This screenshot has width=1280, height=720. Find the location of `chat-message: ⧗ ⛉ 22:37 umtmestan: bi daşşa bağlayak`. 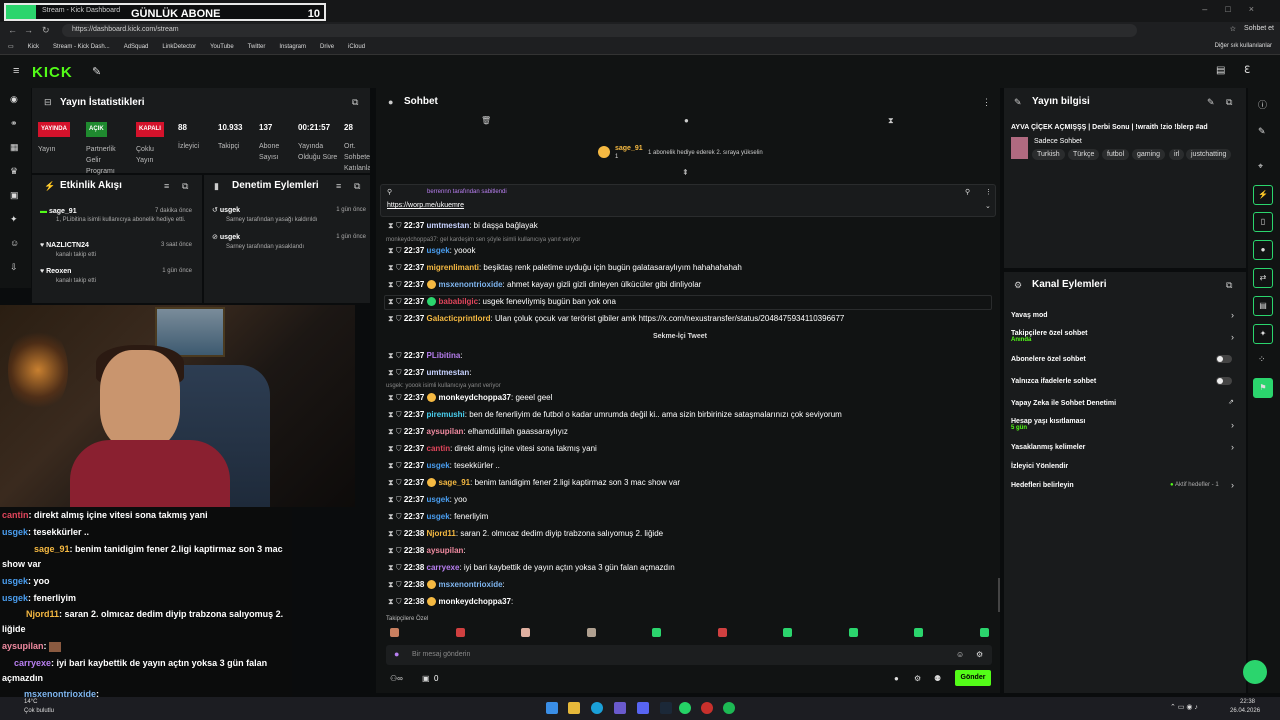

chat-message: ⧗ ⛉ 22:37 umtmestan: bi daşşa bağlayak is located at coordinates (688, 226).